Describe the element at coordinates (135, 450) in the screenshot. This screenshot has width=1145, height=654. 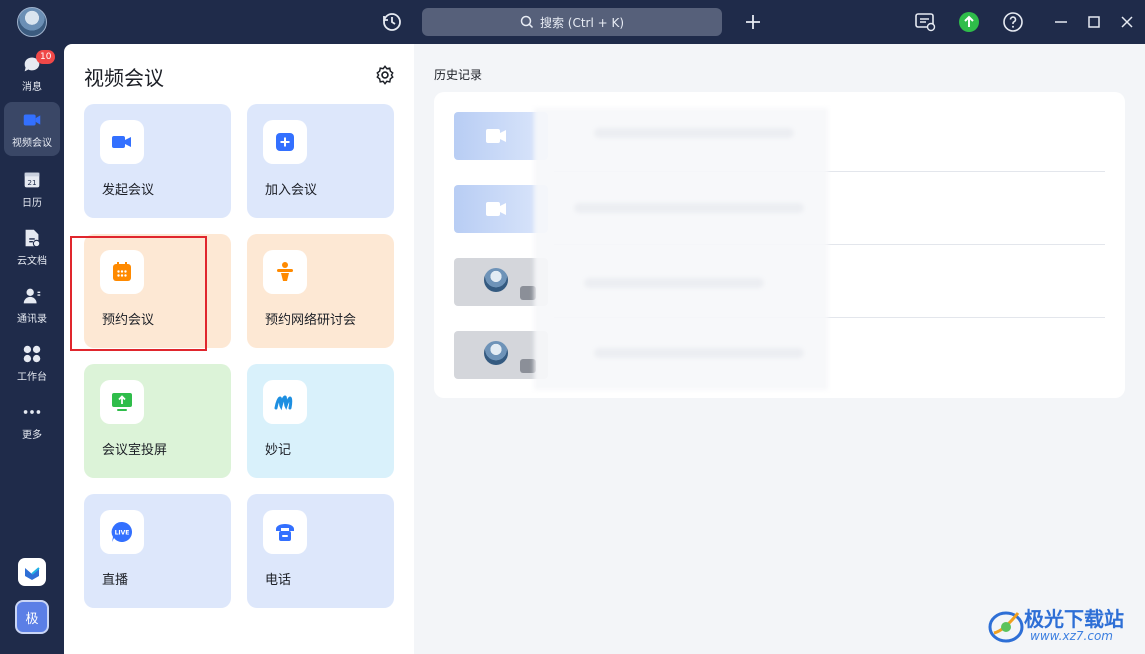
I see `tile-label: 会议室投屏` at that location.